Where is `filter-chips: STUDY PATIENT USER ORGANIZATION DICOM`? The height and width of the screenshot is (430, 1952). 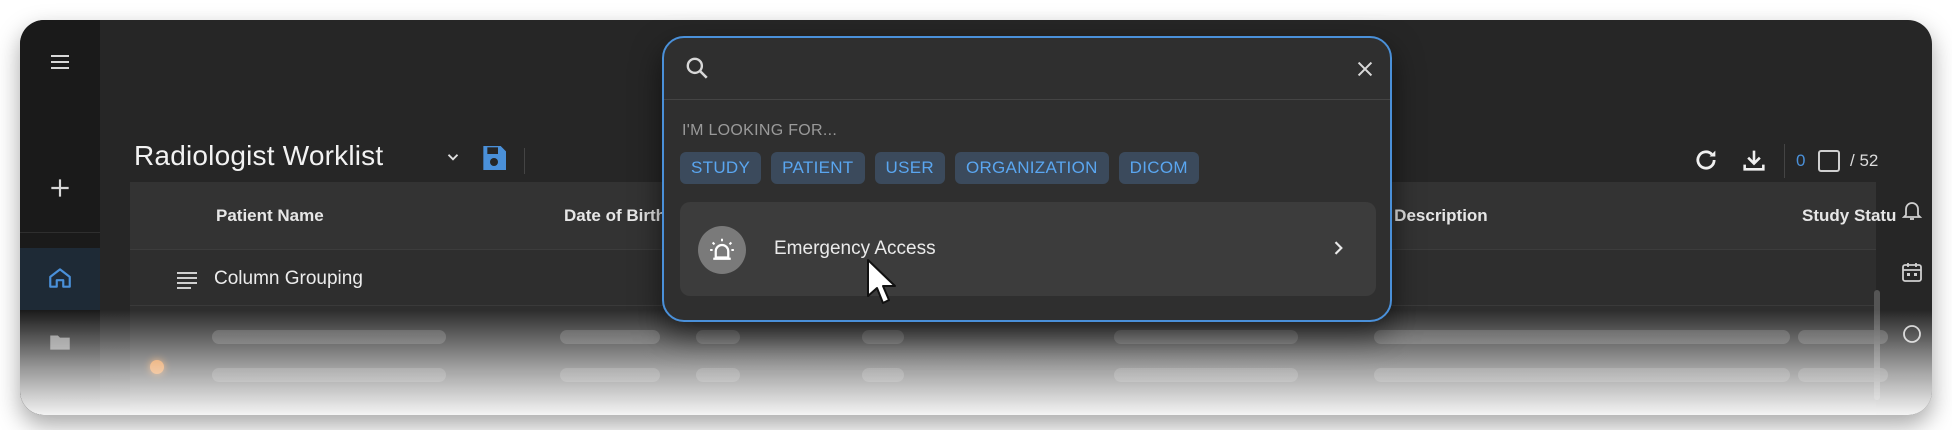
filter-chips: STUDY PATIENT USER ORGANIZATION DICOM is located at coordinates (939, 168).